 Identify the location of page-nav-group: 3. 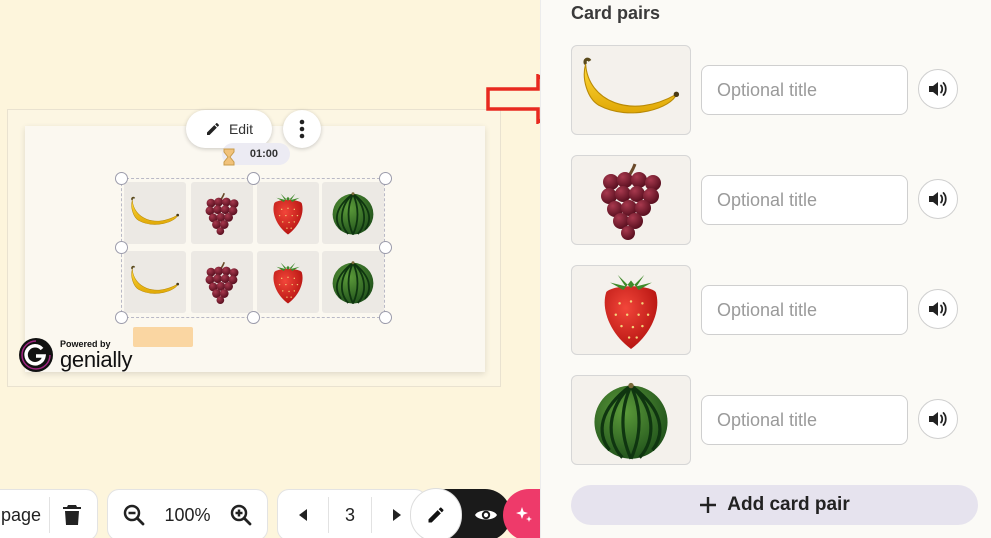
(352, 513).